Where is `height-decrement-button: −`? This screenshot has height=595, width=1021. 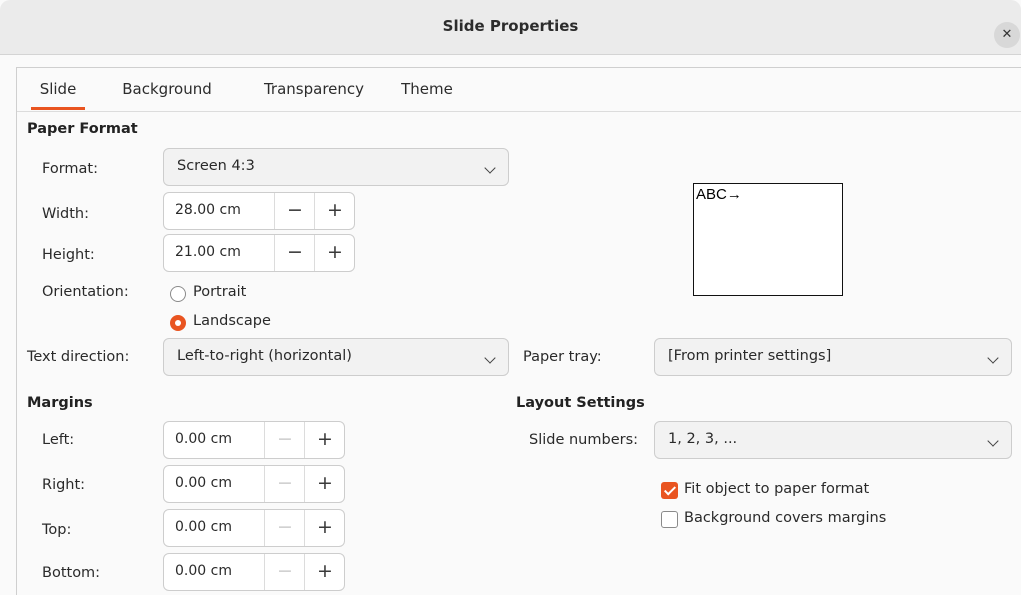 height-decrement-button: − is located at coordinates (294, 253).